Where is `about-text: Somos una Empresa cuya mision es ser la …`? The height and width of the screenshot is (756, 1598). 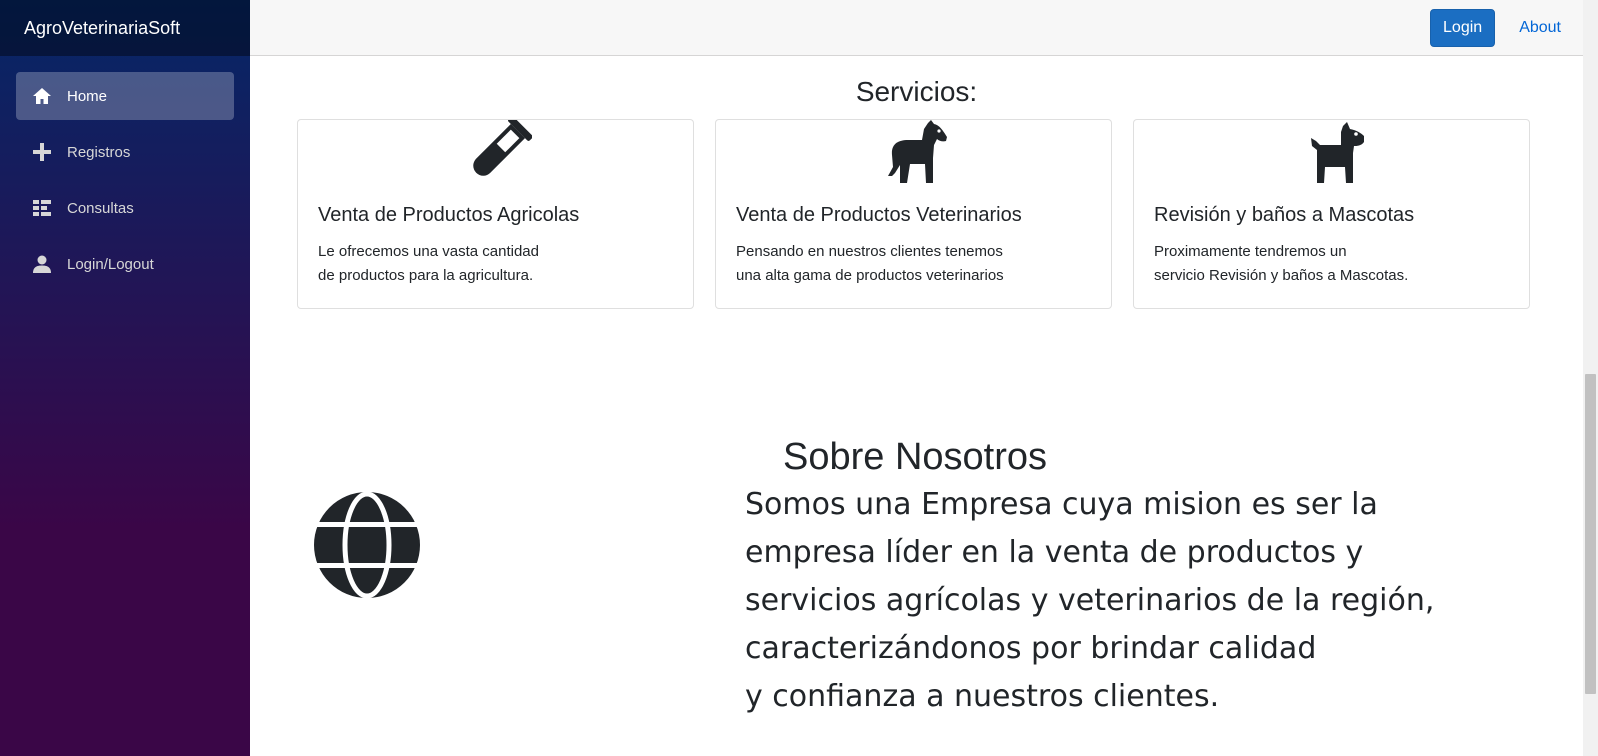
about-text: Somos una Empresa cuya mision es ser la … is located at coordinates (1115, 601).